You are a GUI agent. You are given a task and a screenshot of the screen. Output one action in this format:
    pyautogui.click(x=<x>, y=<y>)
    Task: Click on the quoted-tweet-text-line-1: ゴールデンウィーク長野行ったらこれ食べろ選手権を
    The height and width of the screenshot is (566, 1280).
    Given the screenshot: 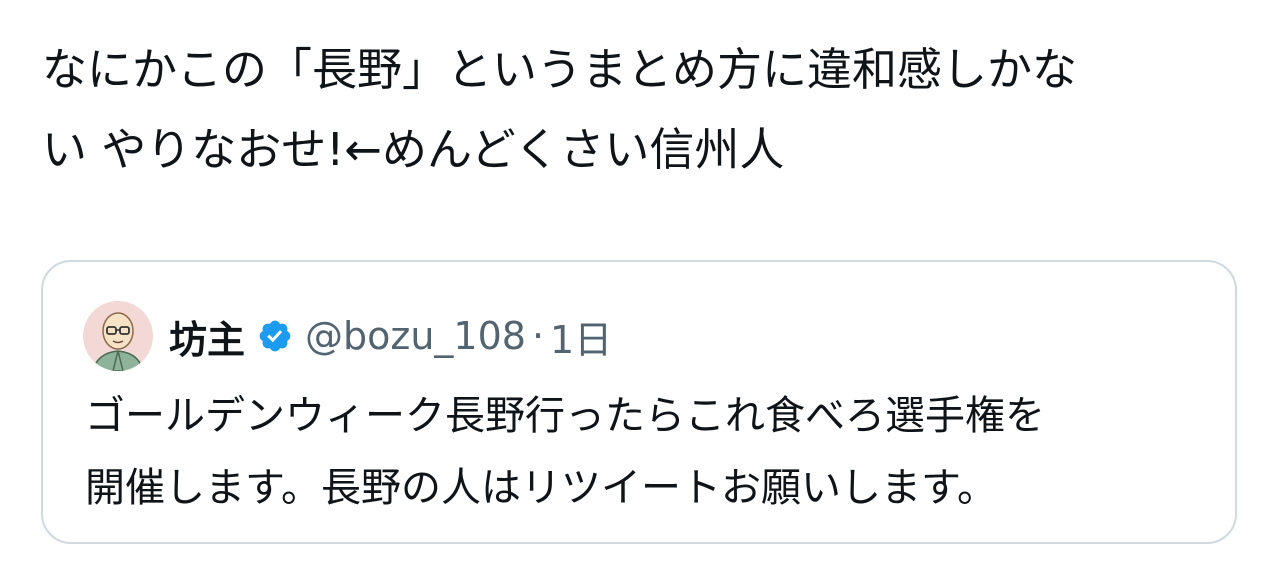 What is the action you would take?
    pyautogui.click(x=565, y=416)
    